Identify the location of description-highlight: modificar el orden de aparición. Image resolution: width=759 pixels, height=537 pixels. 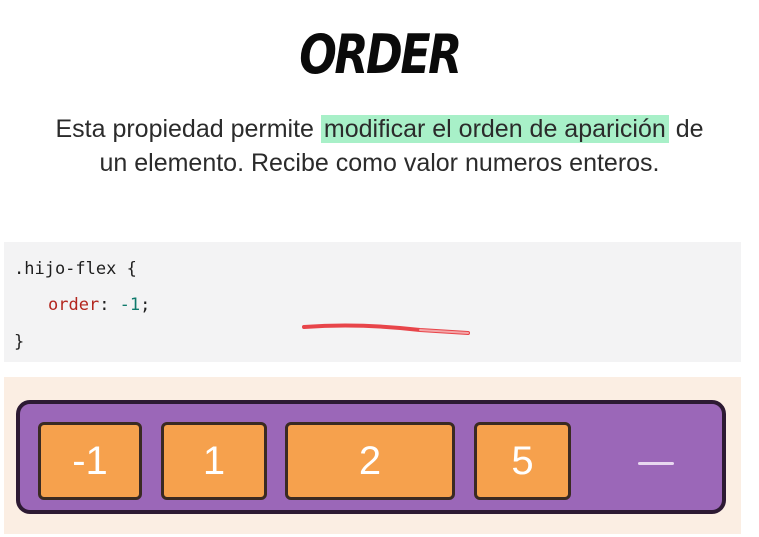
(494, 129).